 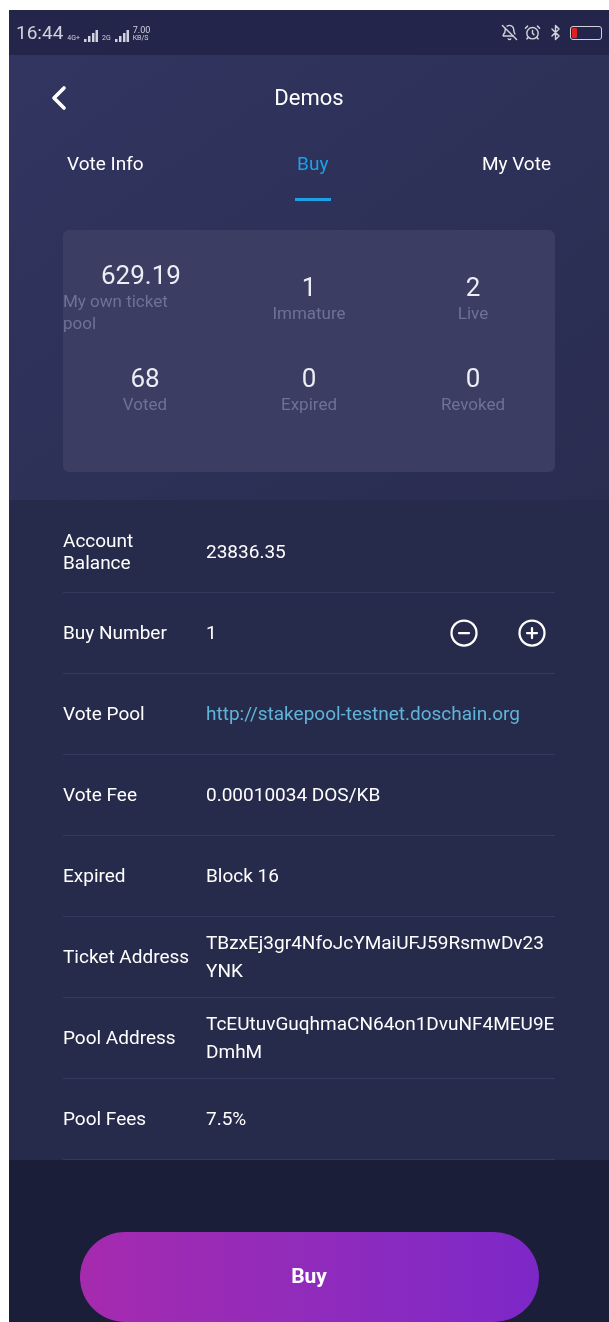 What do you see at coordinates (105, 1119) in the screenshot?
I see `row-label: Pool Fees` at bounding box center [105, 1119].